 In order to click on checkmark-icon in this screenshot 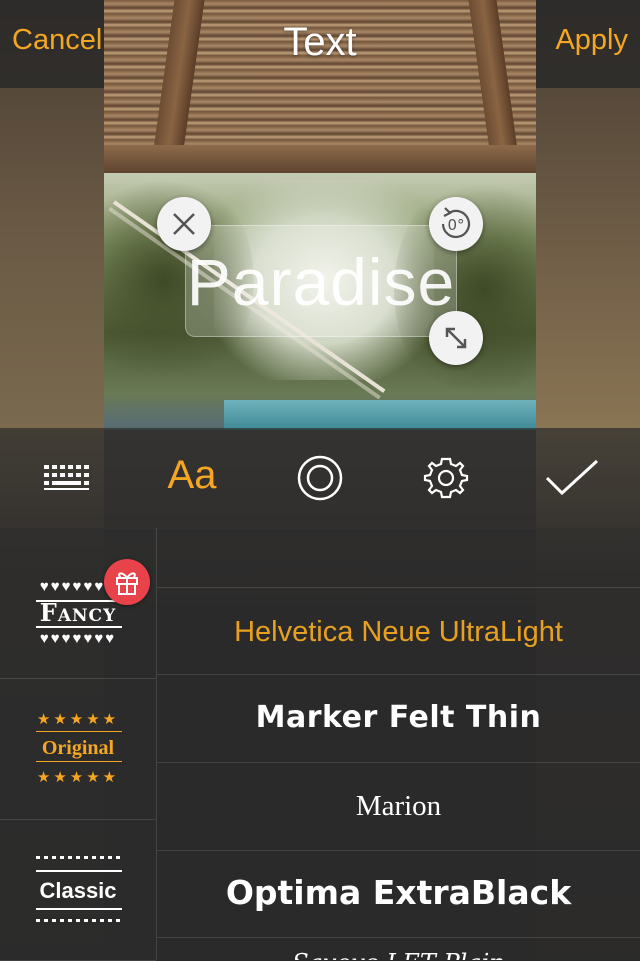, I will do `click(572, 478)`.